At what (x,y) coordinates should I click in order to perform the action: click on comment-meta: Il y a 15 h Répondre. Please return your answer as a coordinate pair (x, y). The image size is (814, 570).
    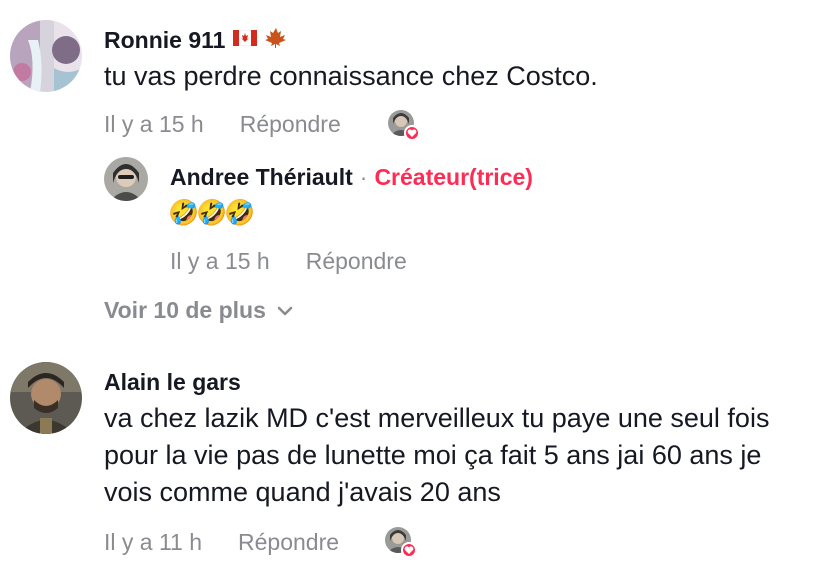
    Looking at the image, I should click on (222, 124).